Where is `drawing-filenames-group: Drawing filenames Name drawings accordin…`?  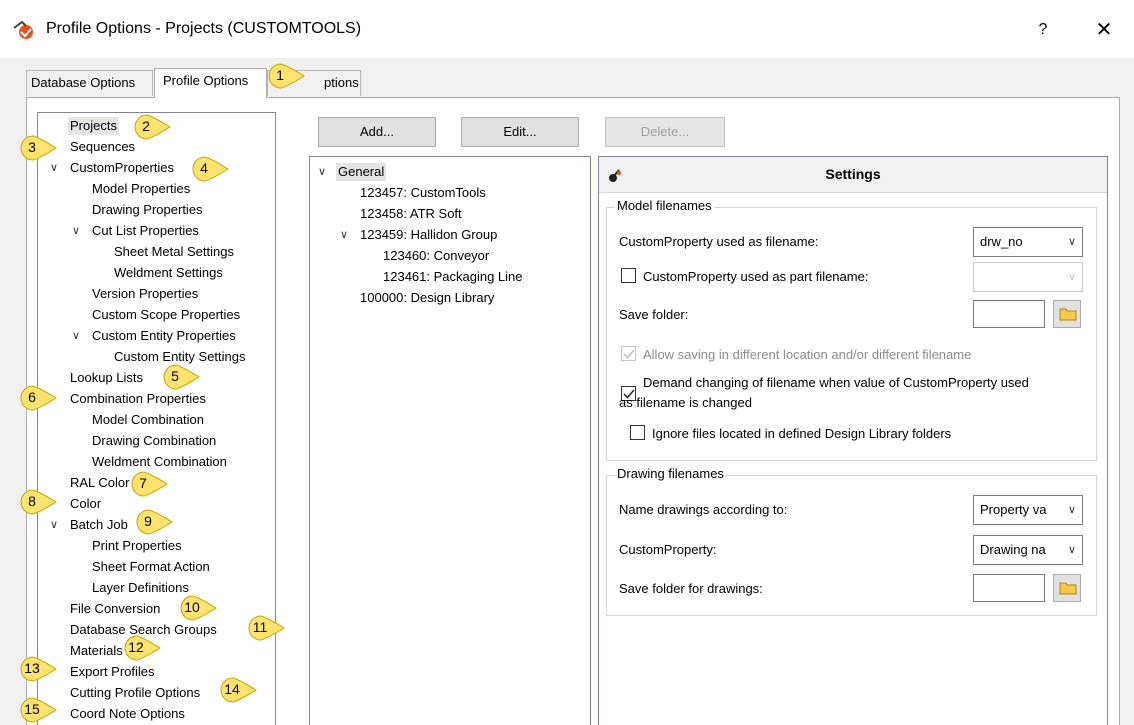 drawing-filenames-group: Drawing filenames Name drawings accordin… is located at coordinates (851, 541).